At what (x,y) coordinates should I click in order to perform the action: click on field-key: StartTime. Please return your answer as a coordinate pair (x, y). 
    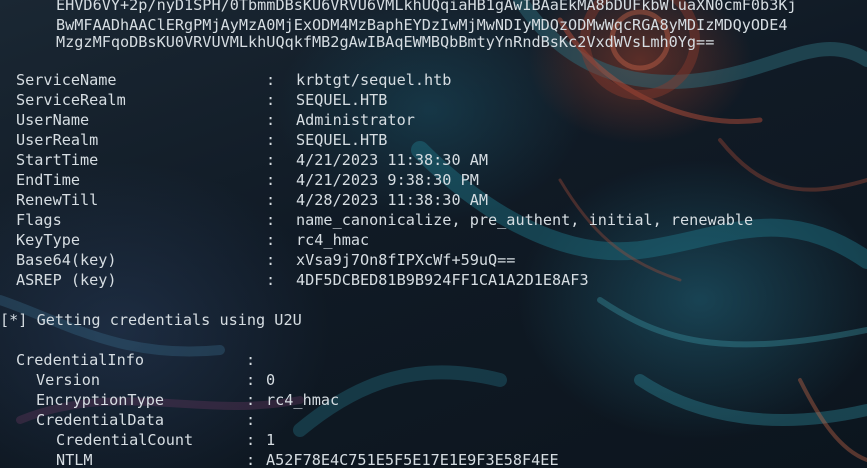
    Looking at the image, I should click on (57, 160).